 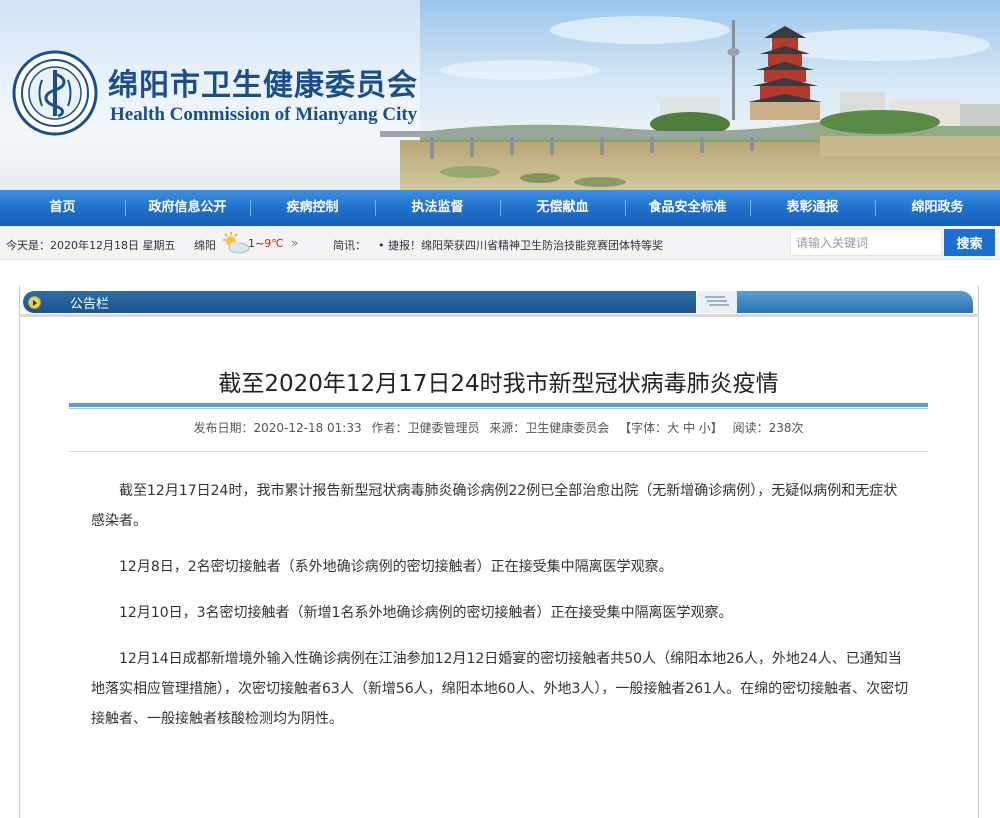 I want to click on nav-item-food-safety: 食品安全标准, so click(x=687, y=208).